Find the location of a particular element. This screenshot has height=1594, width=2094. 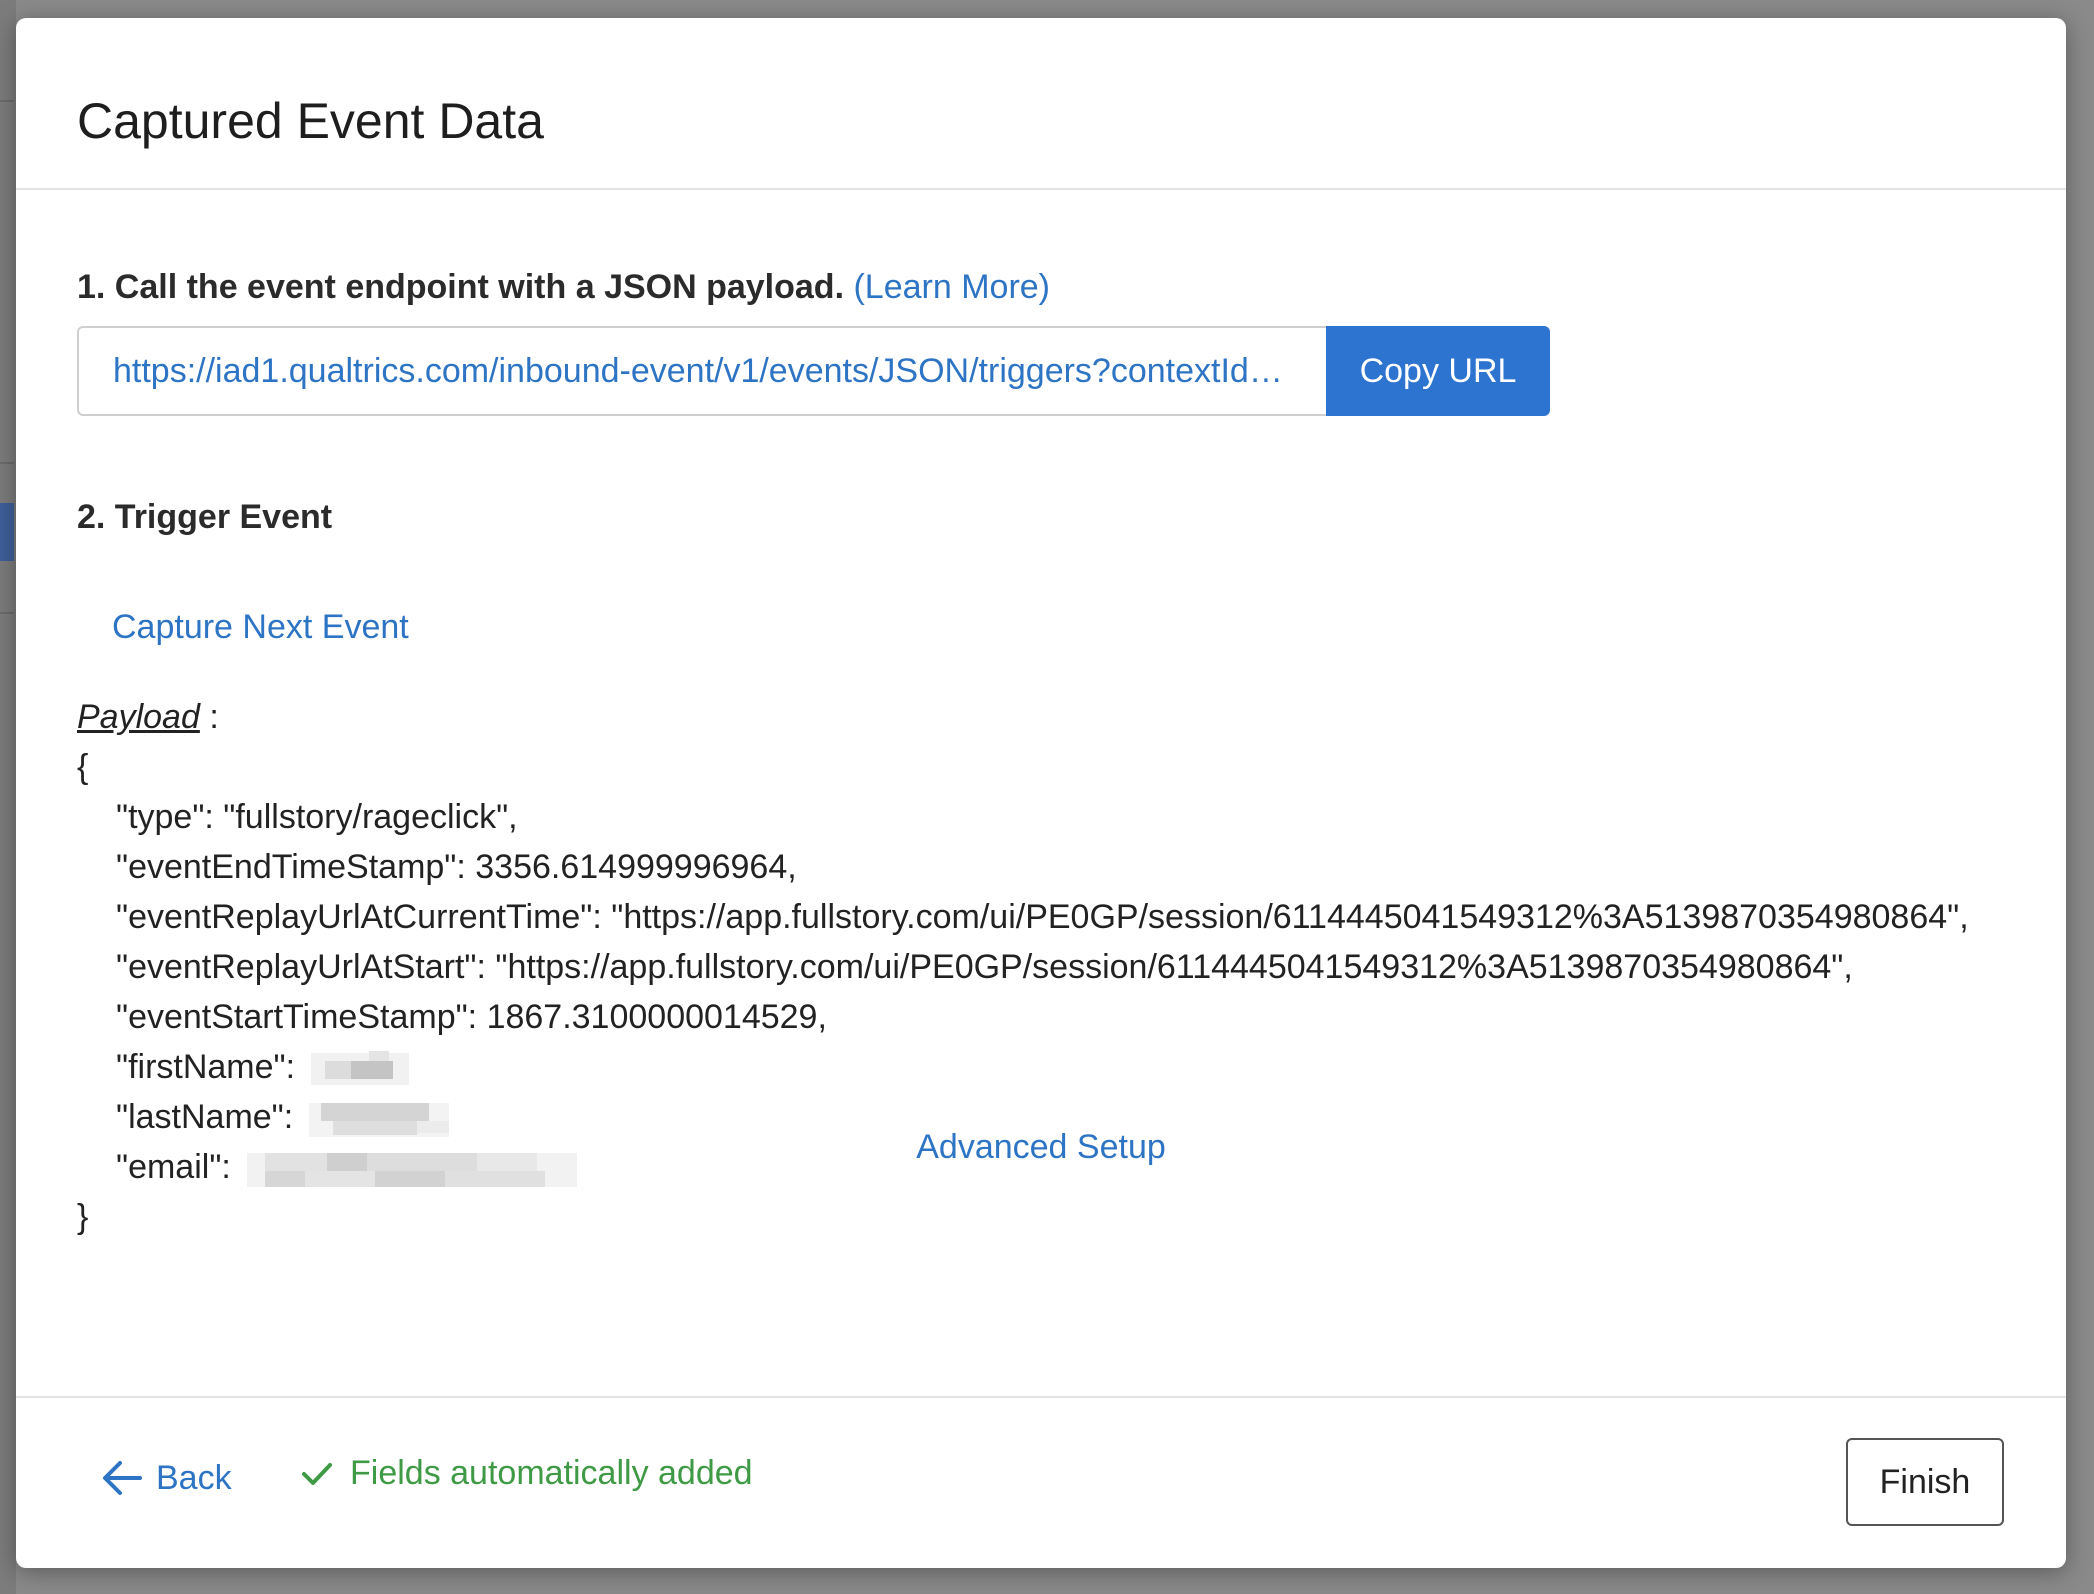

payload-label: Payload is located at coordinates (138, 717).